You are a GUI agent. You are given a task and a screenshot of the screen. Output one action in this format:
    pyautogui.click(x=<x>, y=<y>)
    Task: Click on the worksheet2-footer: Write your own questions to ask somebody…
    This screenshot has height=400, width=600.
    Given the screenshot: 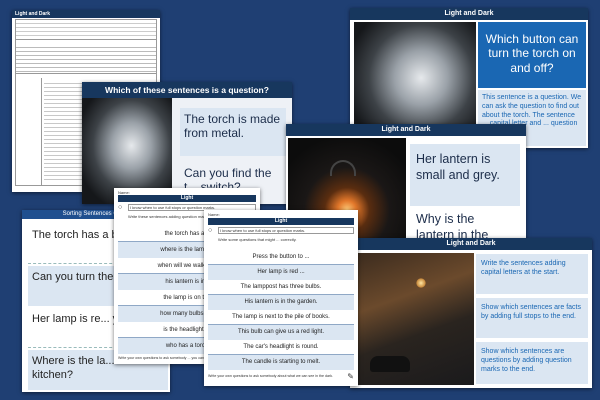 What is the action you would take?
    pyautogui.click(x=270, y=376)
    